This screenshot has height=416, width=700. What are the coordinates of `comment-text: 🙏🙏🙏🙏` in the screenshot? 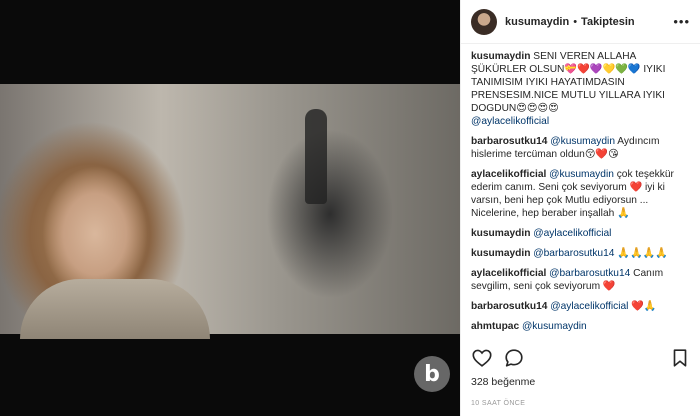 It's located at (641, 253).